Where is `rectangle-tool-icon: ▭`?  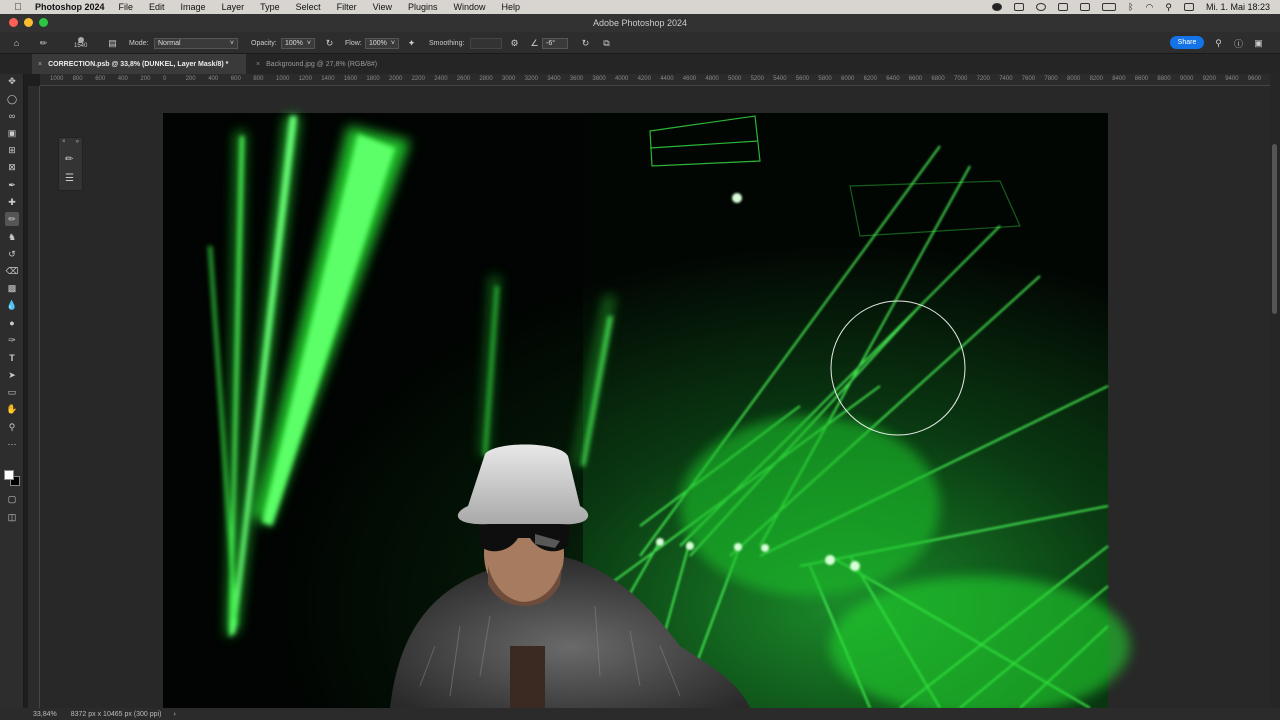 rectangle-tool-icon: ▭ is located at coordinates (12, 392).